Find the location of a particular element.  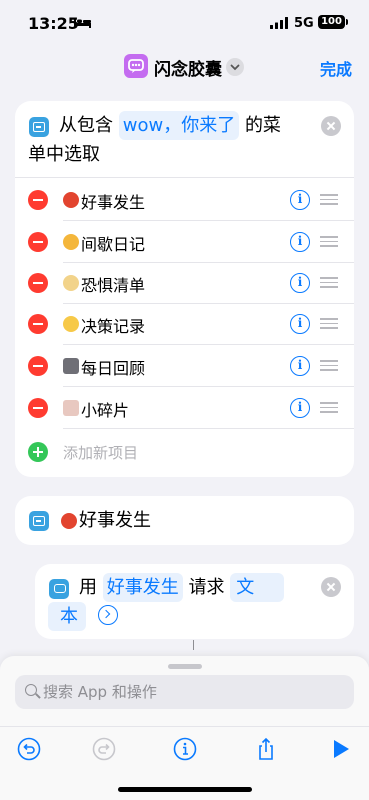

menu-action-suffix: 的菜 is located at coordinates (262, 125).